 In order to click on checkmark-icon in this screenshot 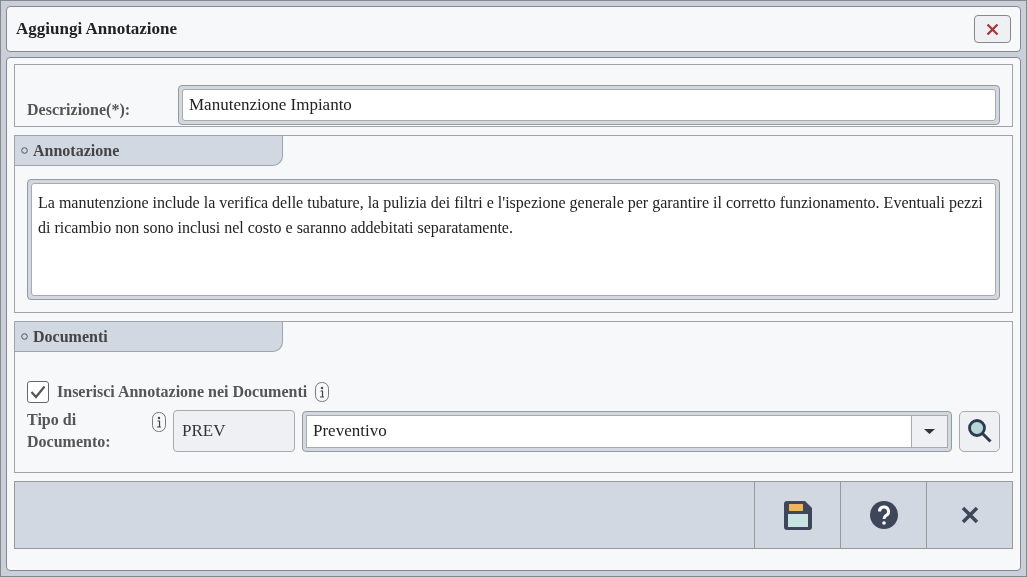, I will do `click(38, 392)`.